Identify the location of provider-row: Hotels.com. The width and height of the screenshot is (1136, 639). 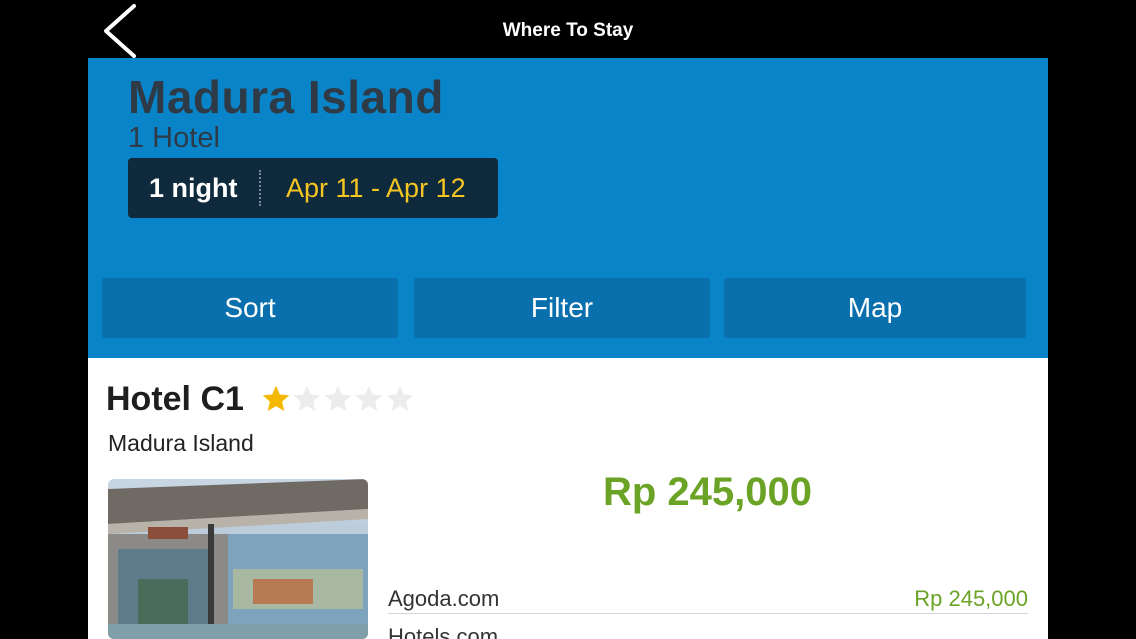
(708, 631).